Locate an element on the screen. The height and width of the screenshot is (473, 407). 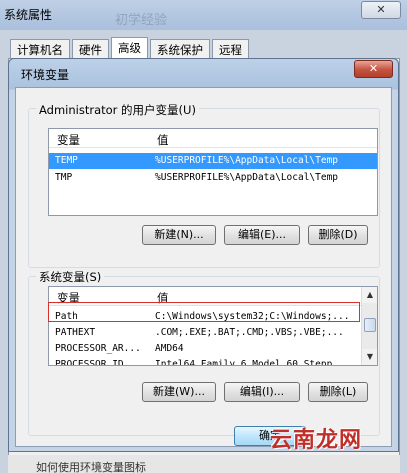
highlight-box is located at coordinates (204, 312).